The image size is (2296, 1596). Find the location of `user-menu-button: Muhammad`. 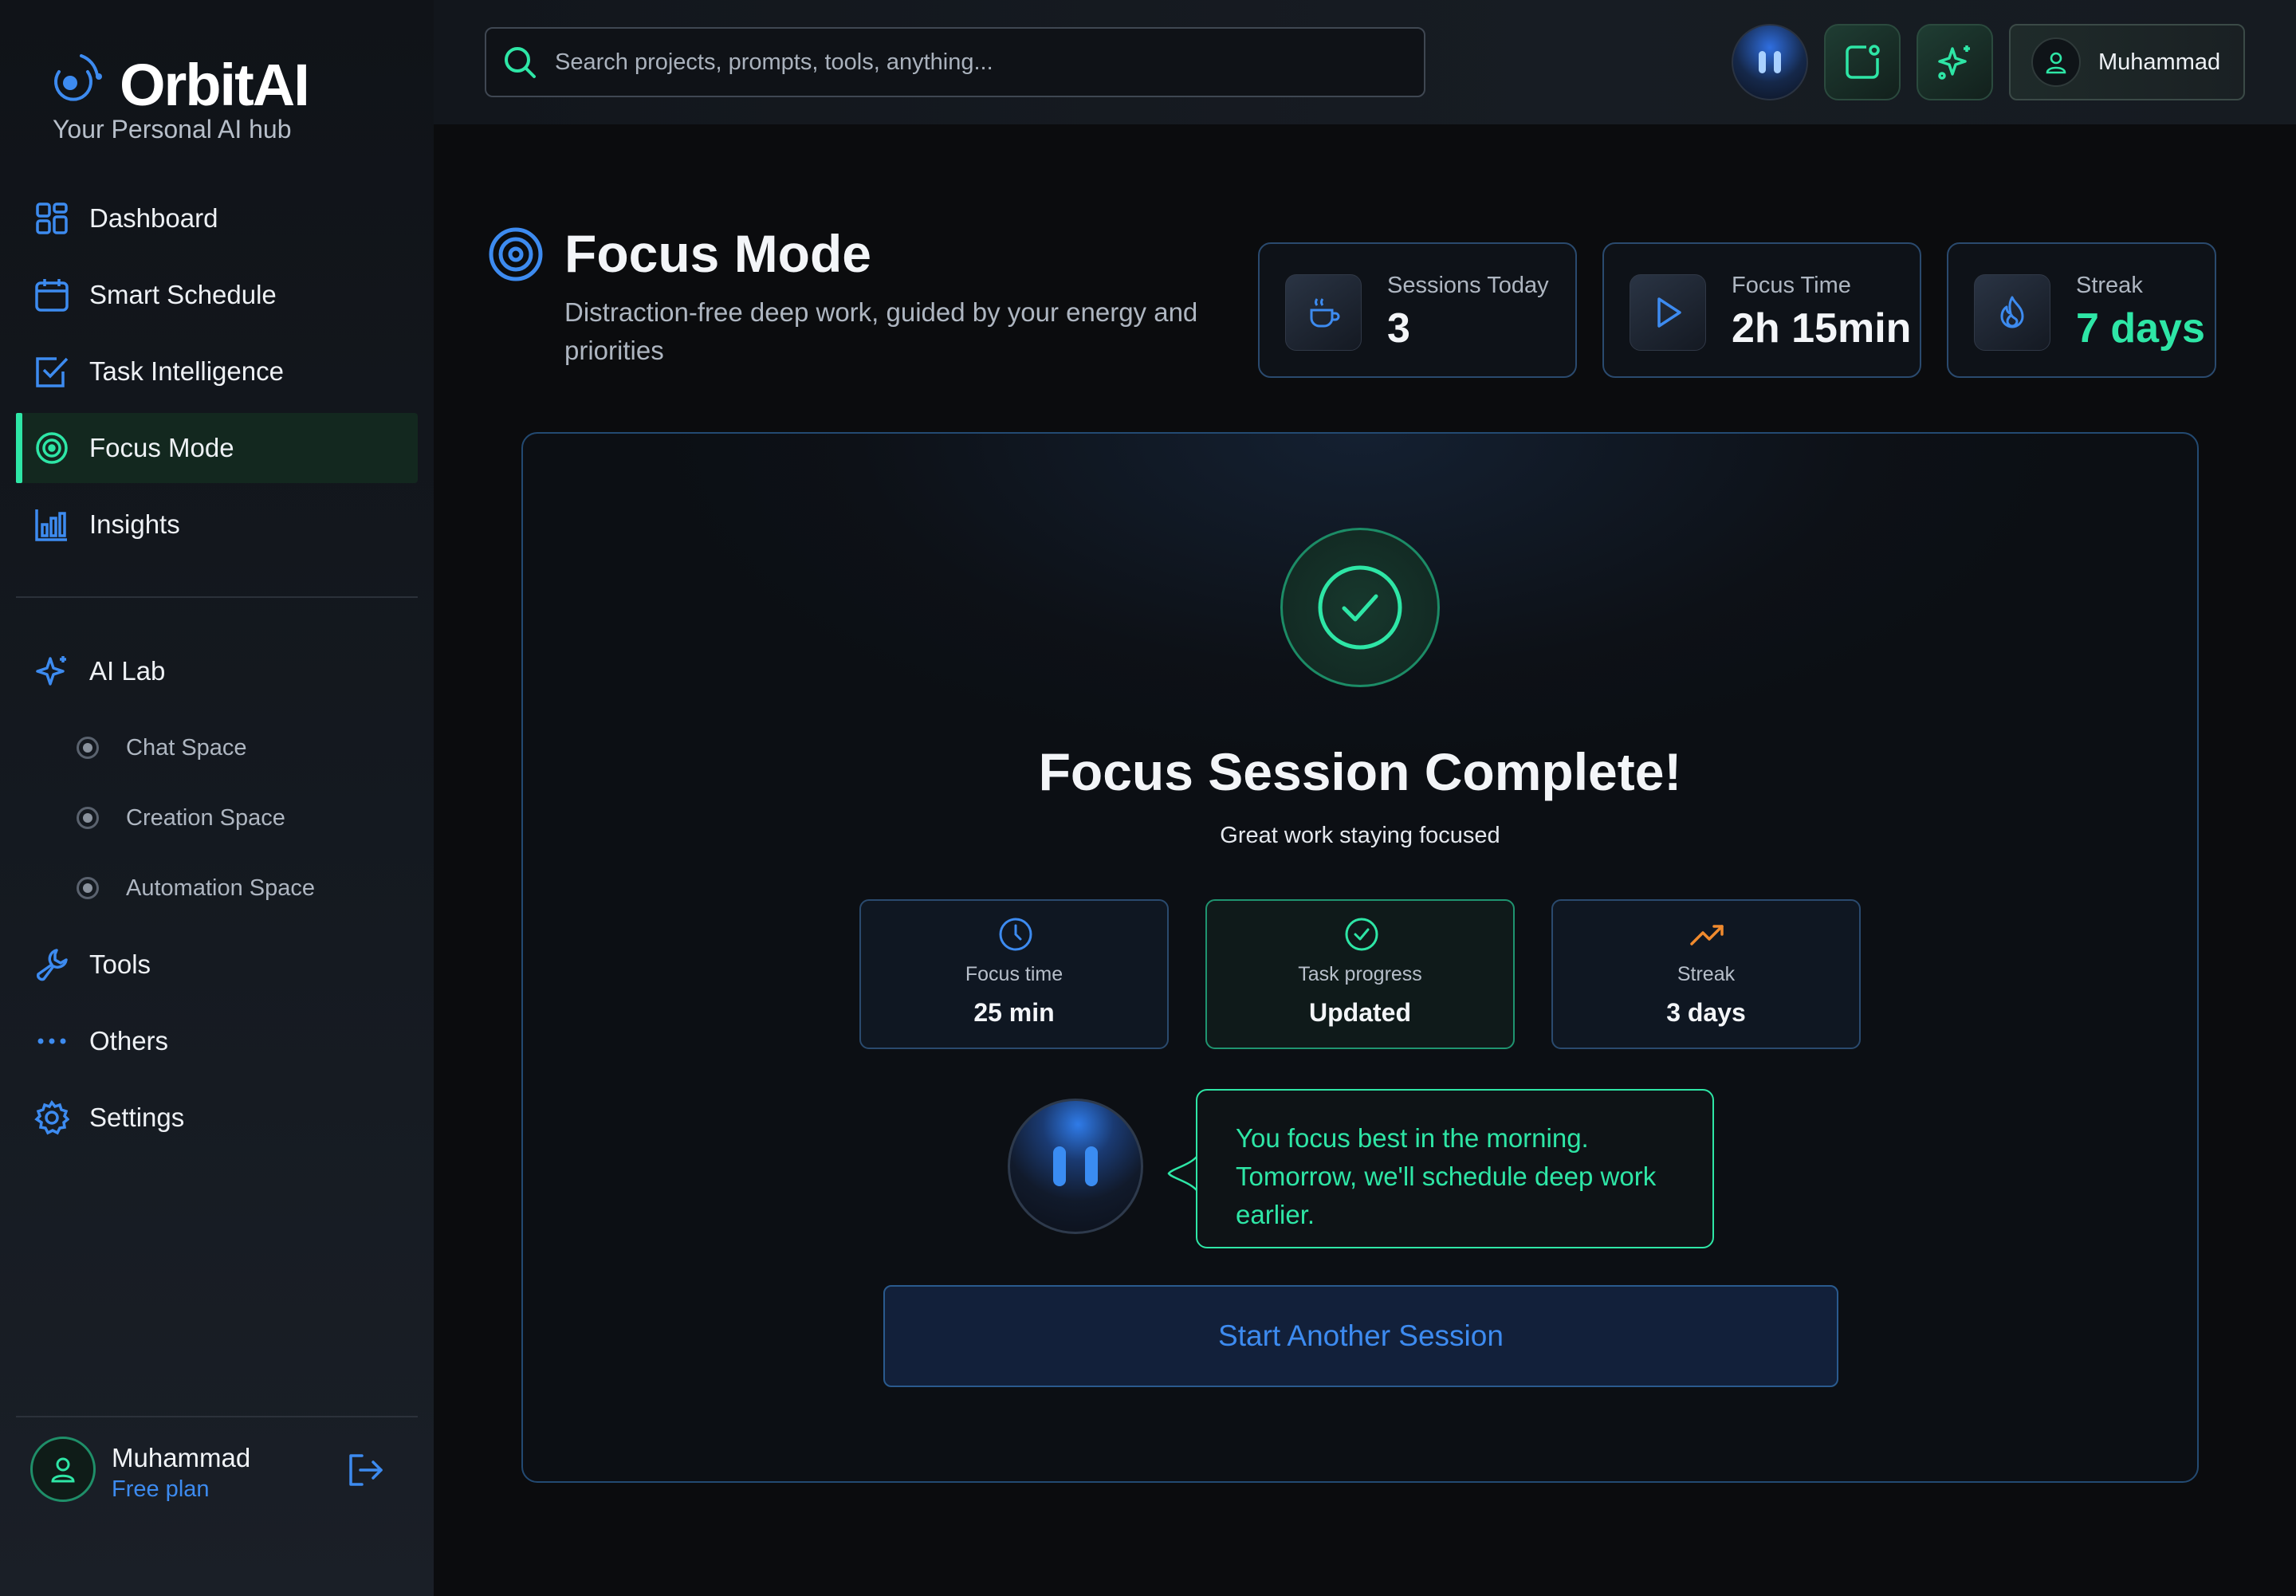

user-menu-button: Muhammad is located at coordinates (2127, 62).